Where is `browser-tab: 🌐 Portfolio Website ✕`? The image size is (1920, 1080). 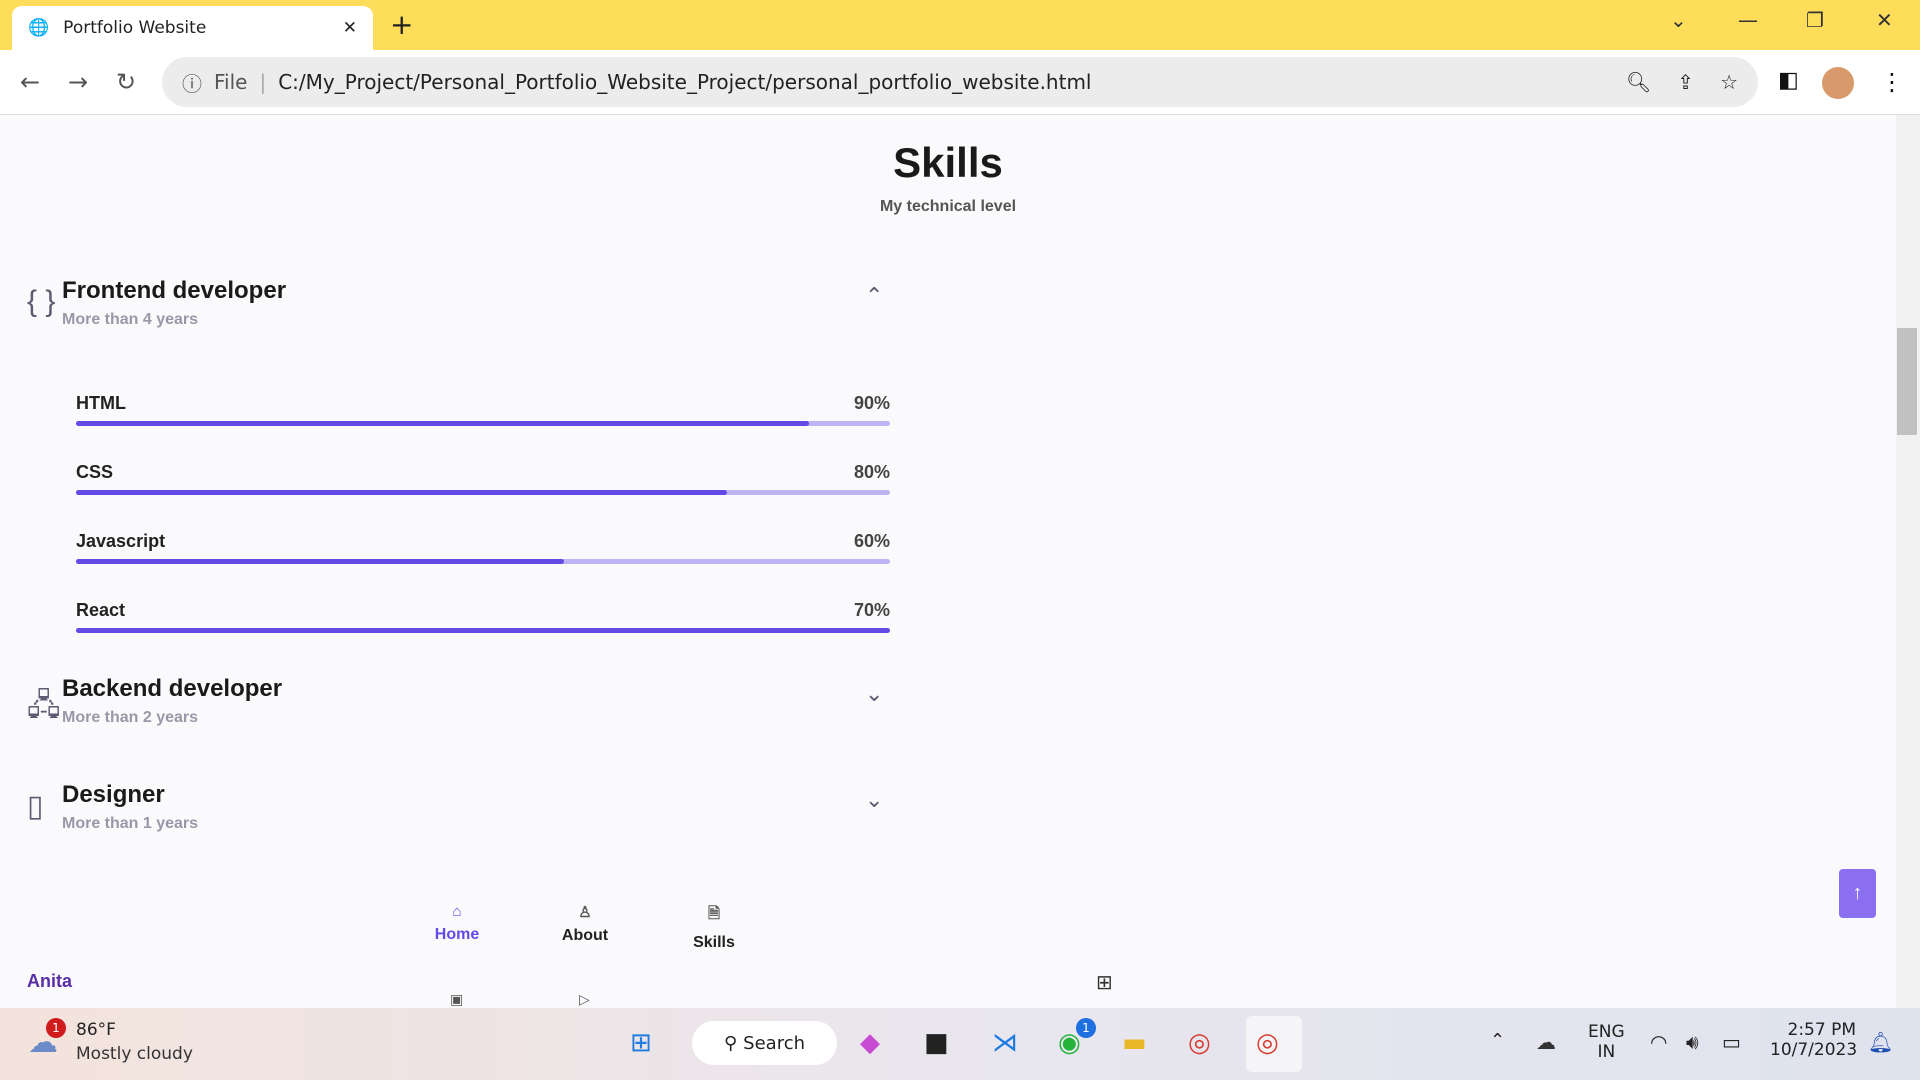
browser-tab: 🌐 Portfolio Website ✕ is located at coordinates (192, 28).